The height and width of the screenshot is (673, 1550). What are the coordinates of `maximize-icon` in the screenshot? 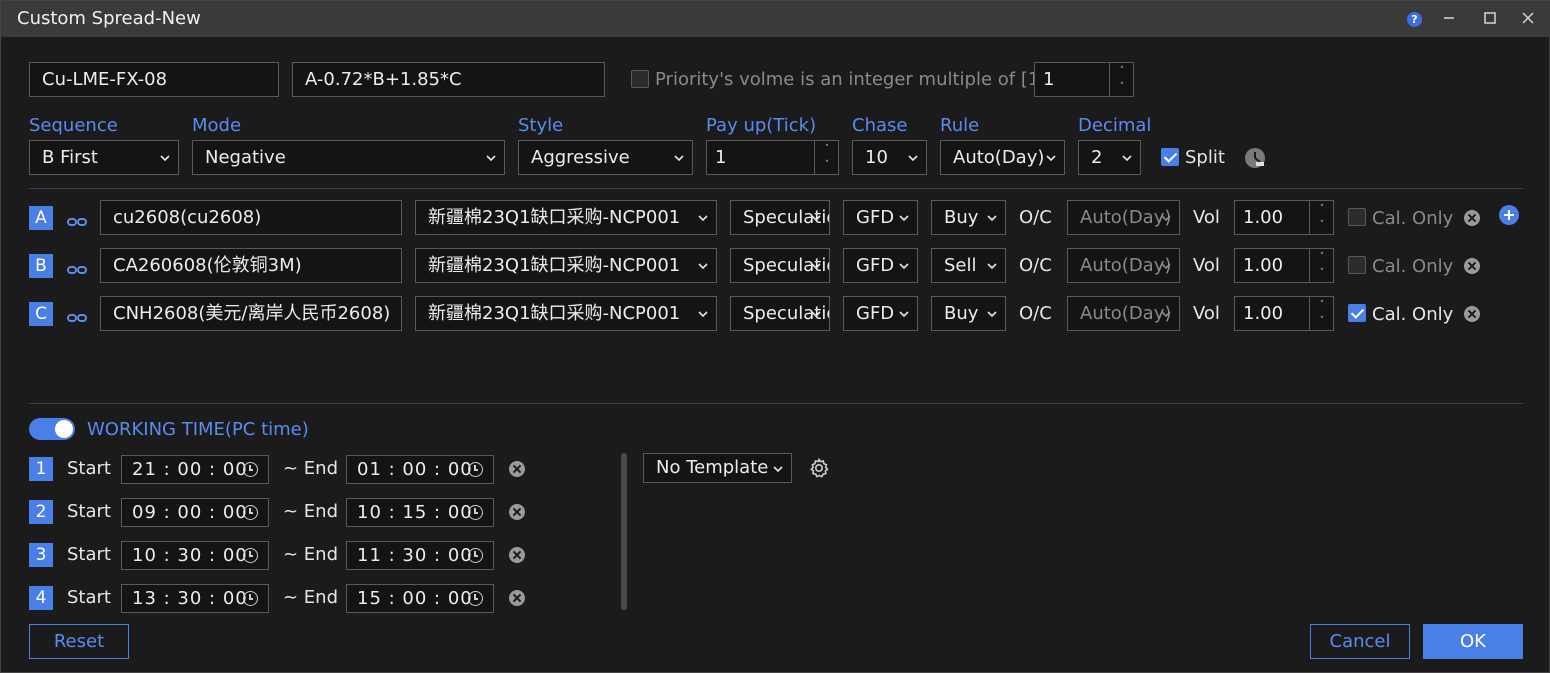 It's located at (1490, 19).